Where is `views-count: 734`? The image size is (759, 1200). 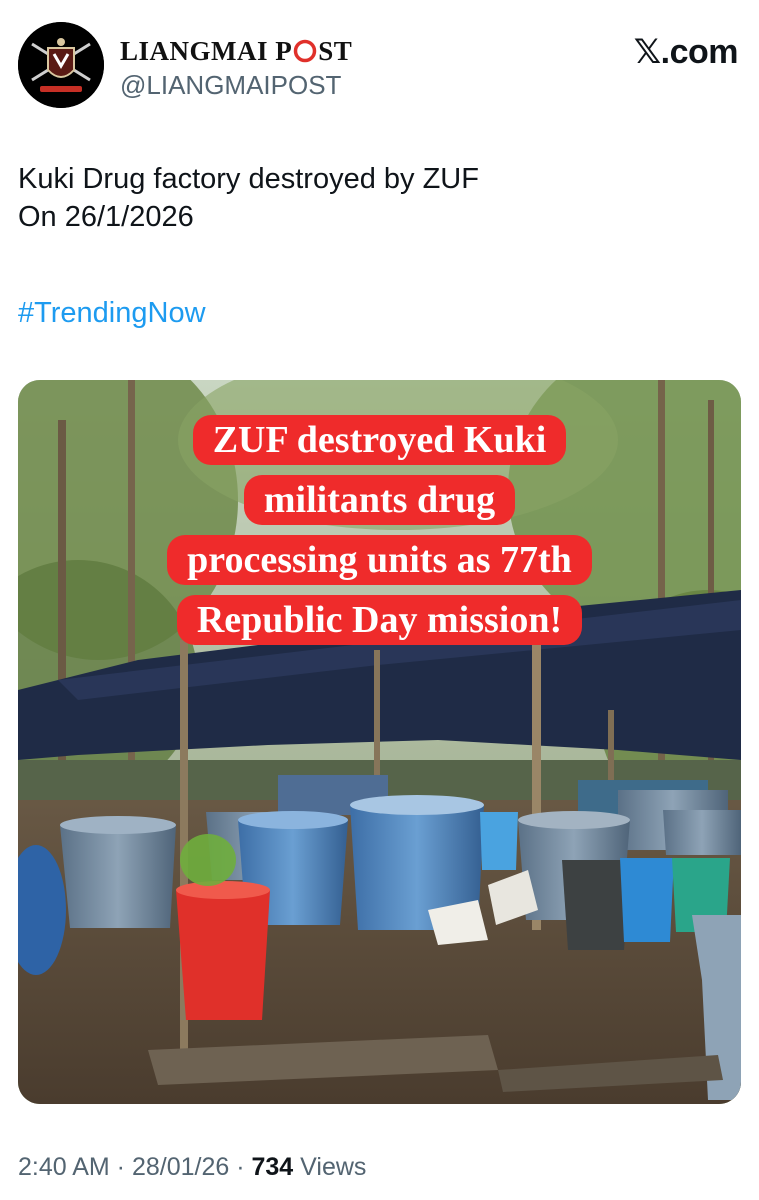
views-count: 734 is located at coordinates (272, 1167).